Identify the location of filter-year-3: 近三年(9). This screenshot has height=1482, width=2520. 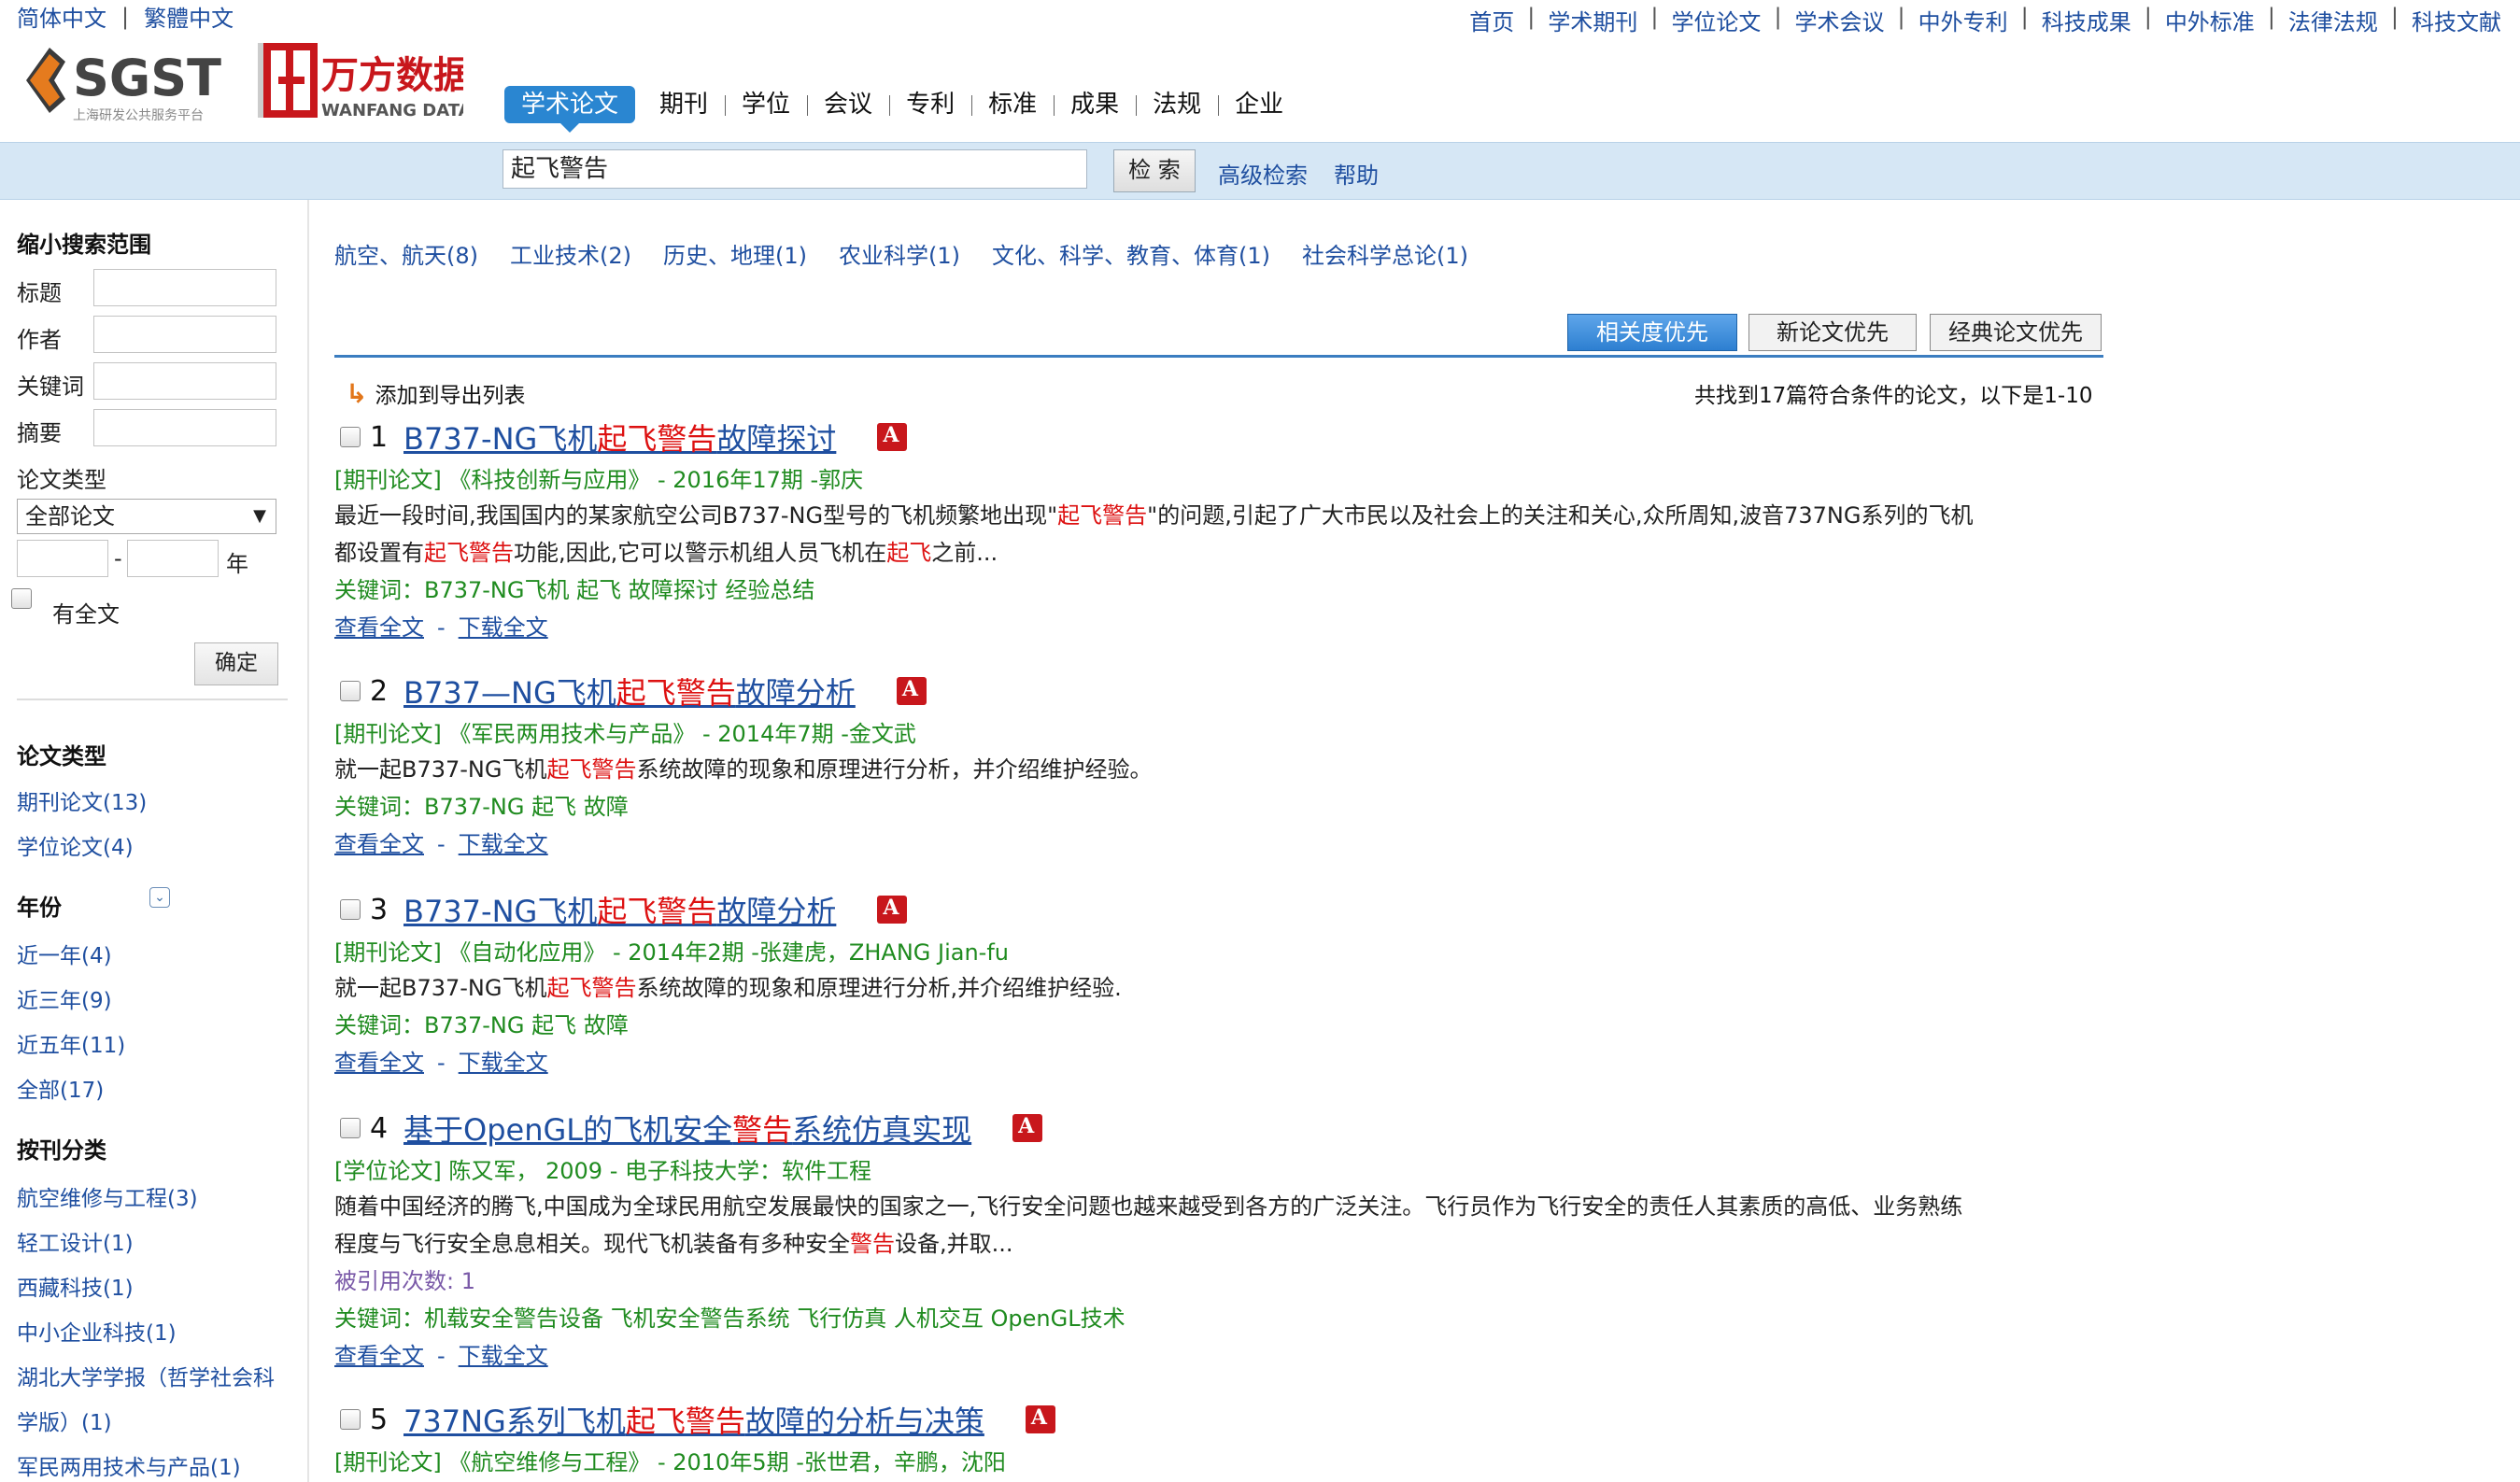
(64, 998).